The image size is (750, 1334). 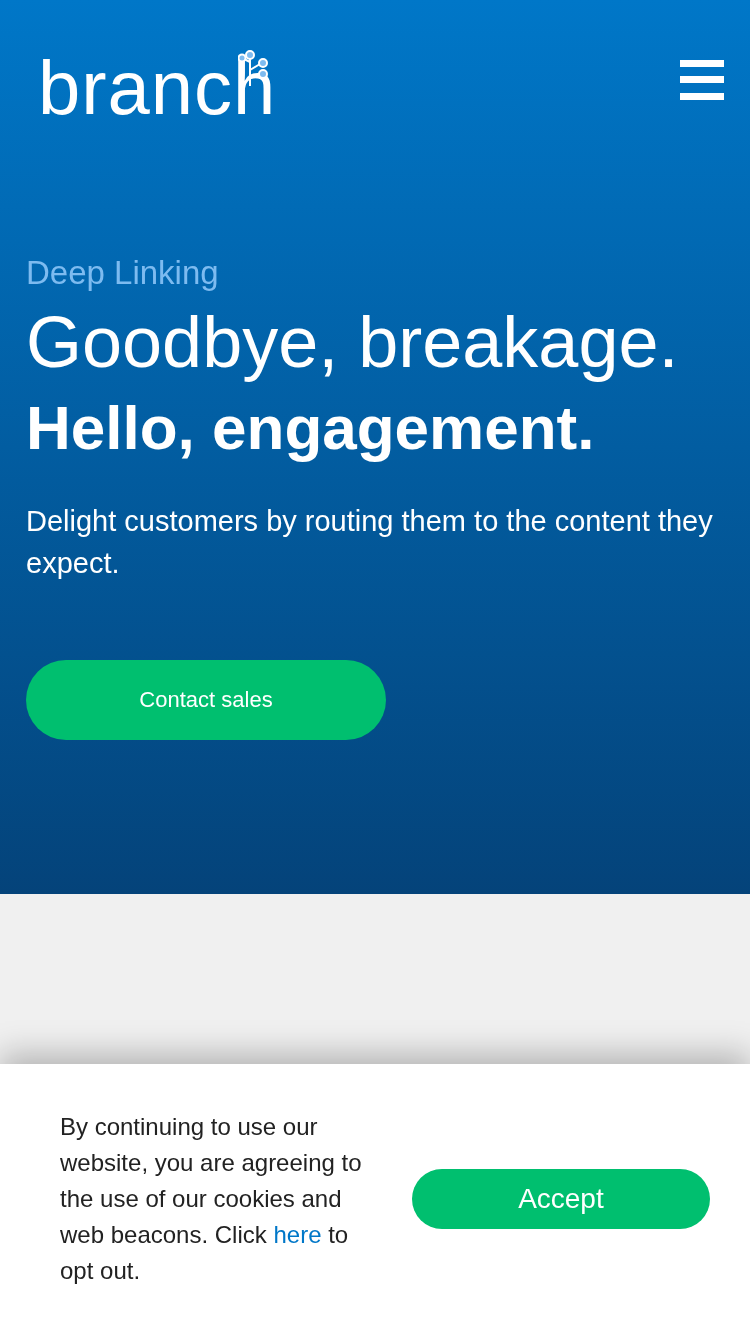 What do you see at coordinates (206, 700) in the screenshot?
I see `contact-sales-button: Contact sales` at bounding box center [206, 700].